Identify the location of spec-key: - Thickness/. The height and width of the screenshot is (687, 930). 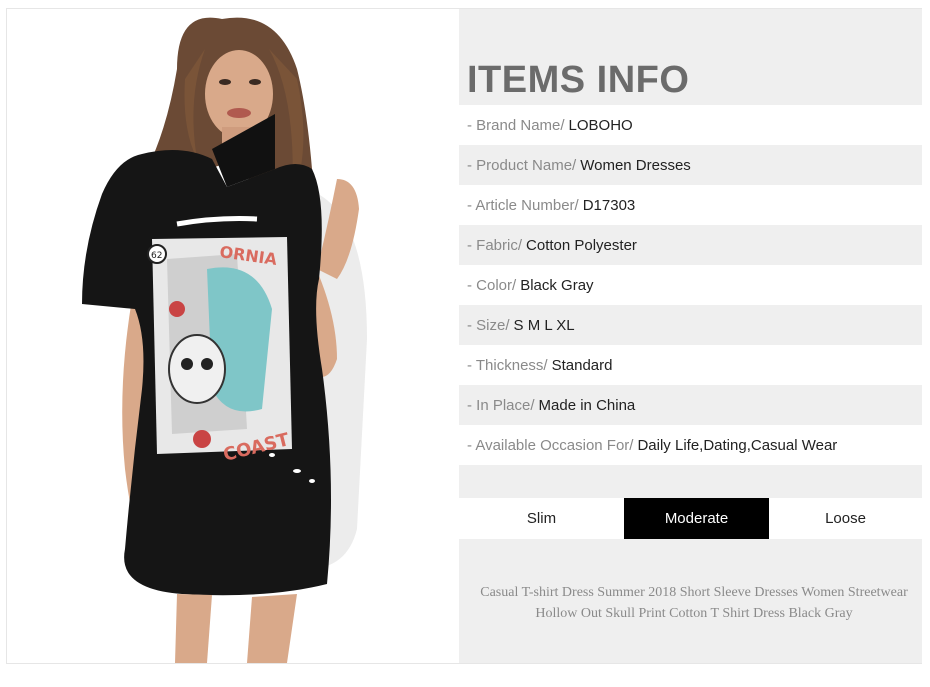
(507, 365).